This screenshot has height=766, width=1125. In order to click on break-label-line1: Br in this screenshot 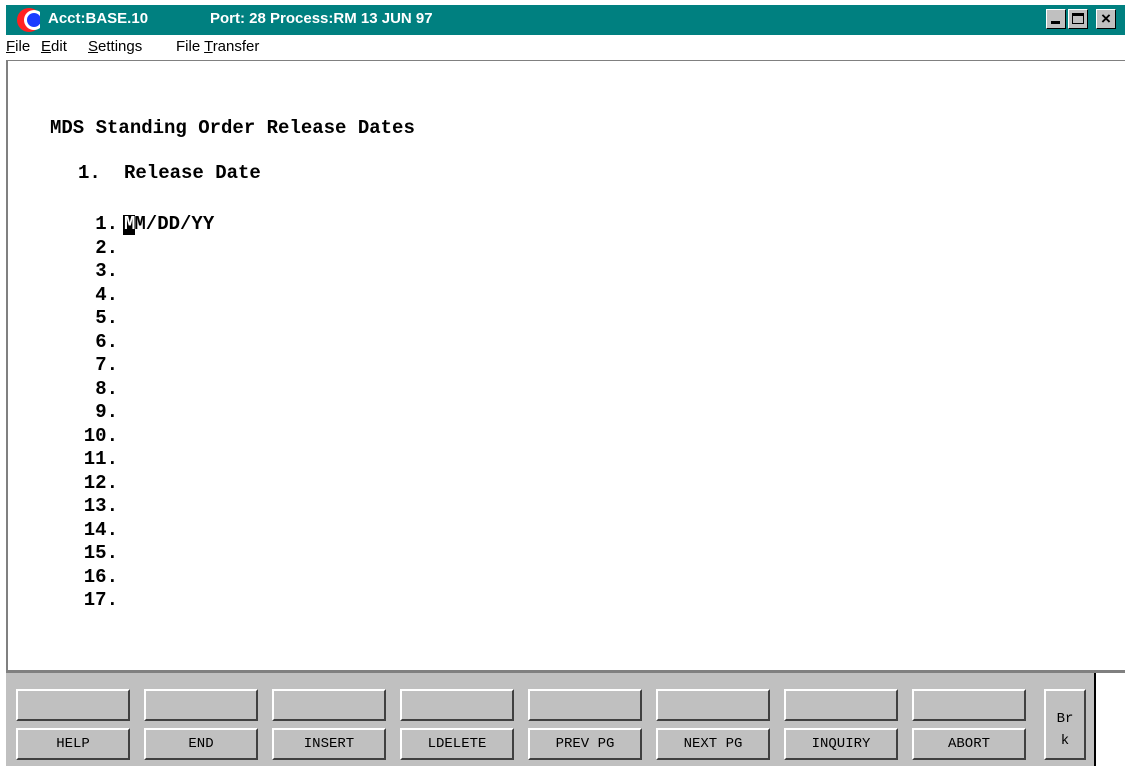, I will do `click(1065, 719)`.